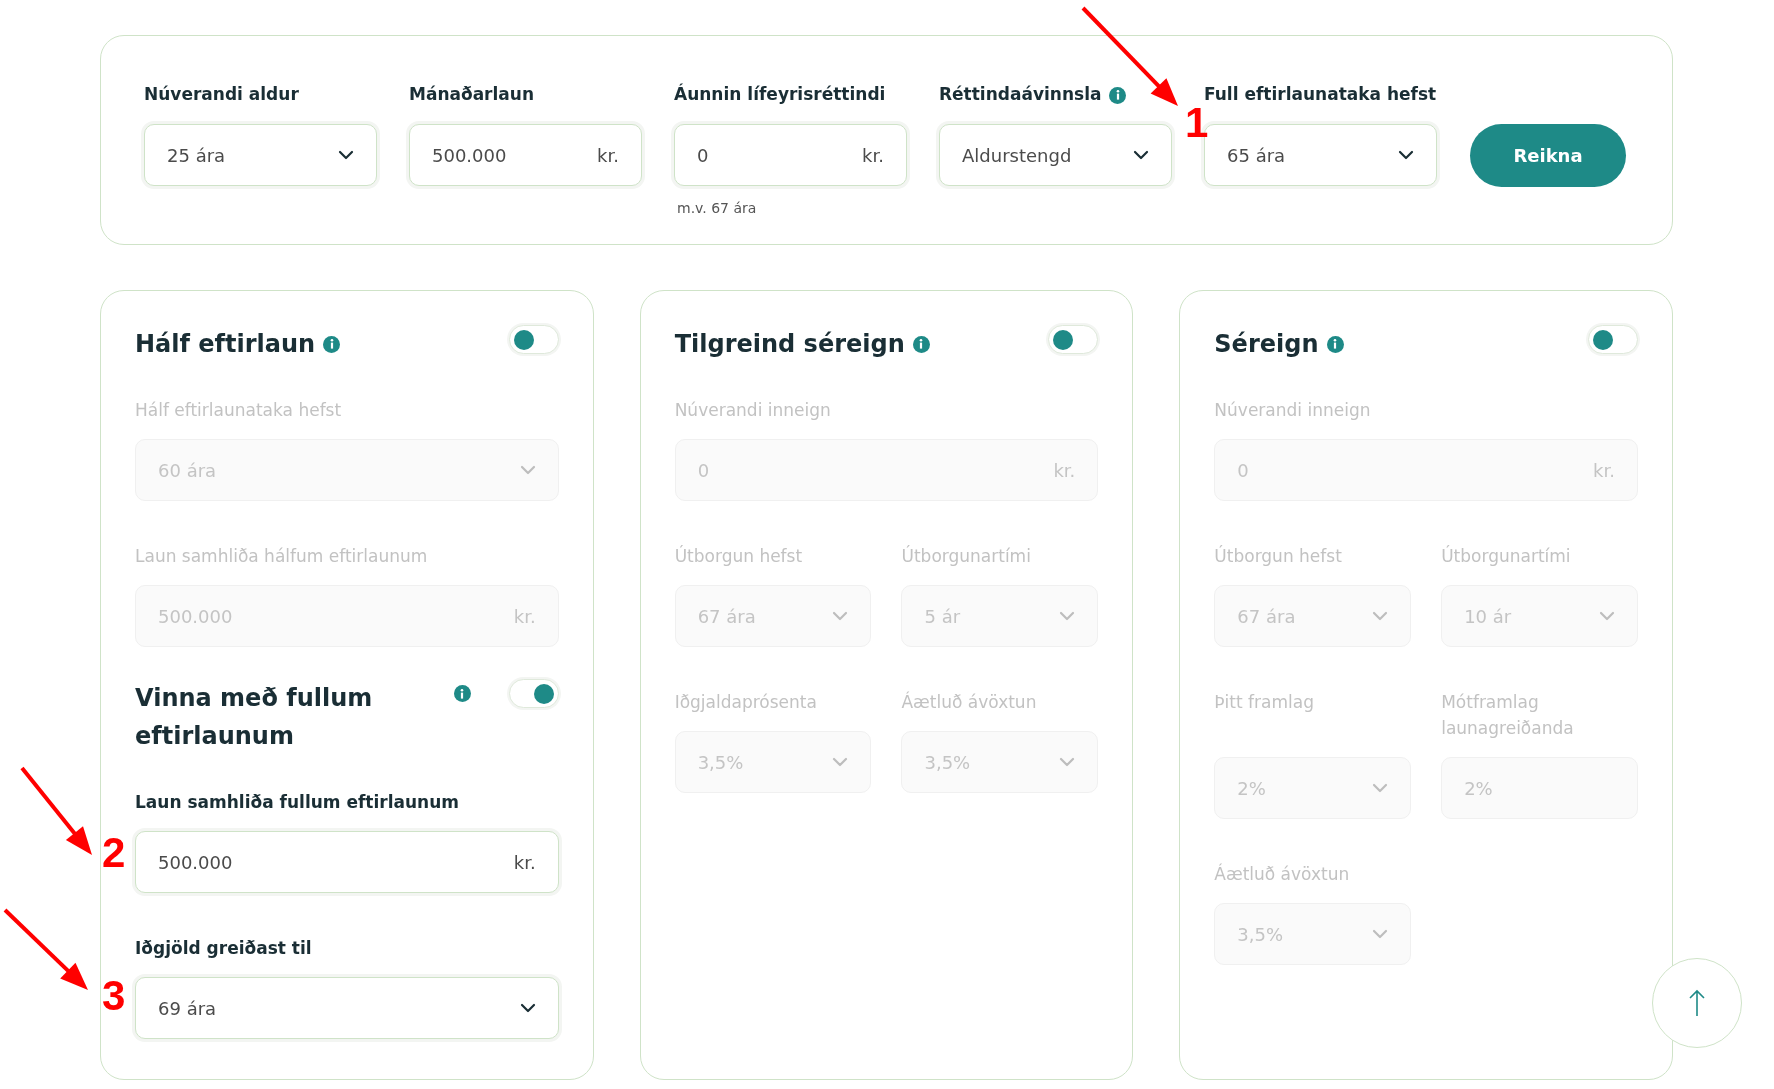  Describe the element at coordinates (790, 155) in the screenshot. I see `input-field: 0 kr.` at that location.